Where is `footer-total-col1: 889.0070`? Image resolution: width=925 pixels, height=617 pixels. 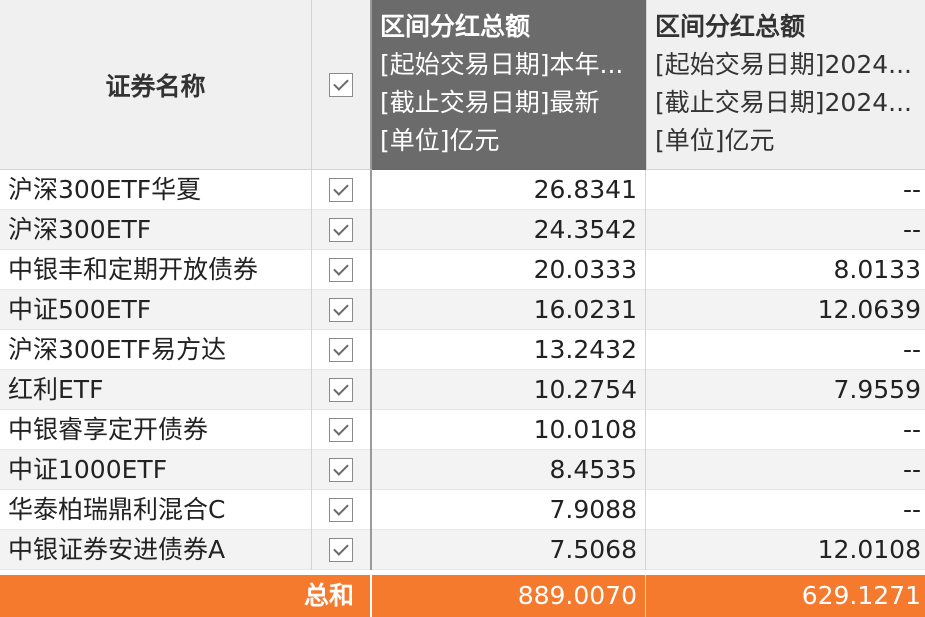 footer-total-col1: 889.0070 is located at coordinates (509, 596).